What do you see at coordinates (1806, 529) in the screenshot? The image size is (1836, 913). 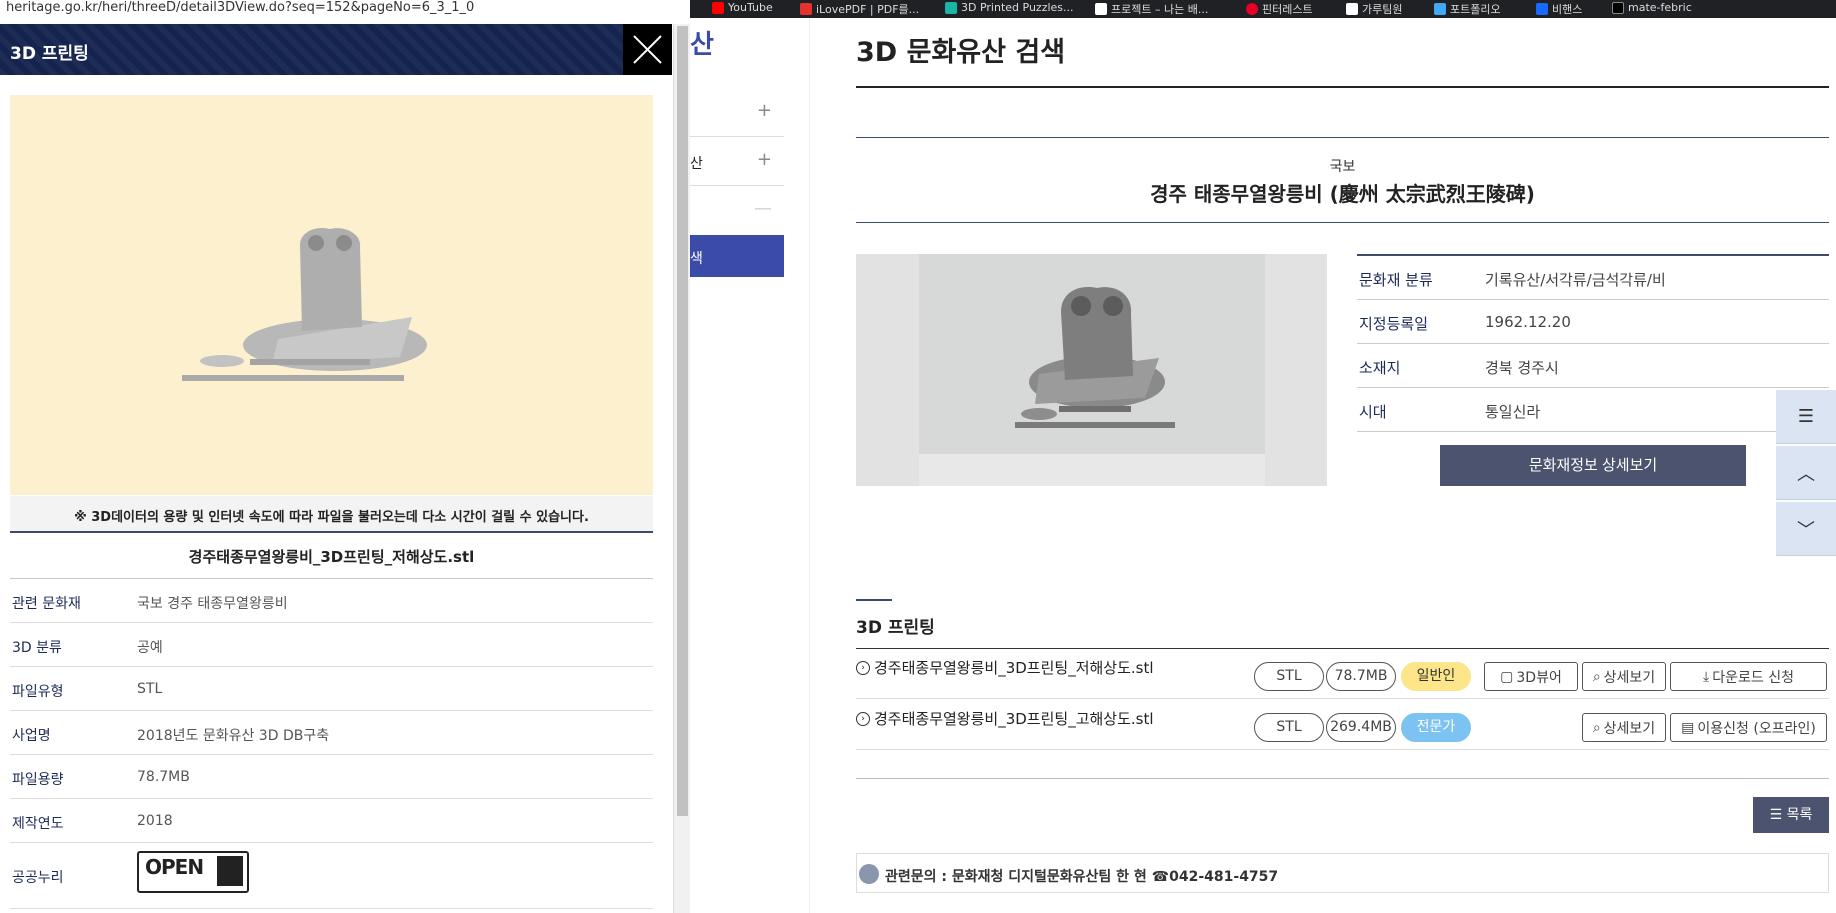 I see `scroll-down-button: ﹀` at bounding box center [1806, 529].